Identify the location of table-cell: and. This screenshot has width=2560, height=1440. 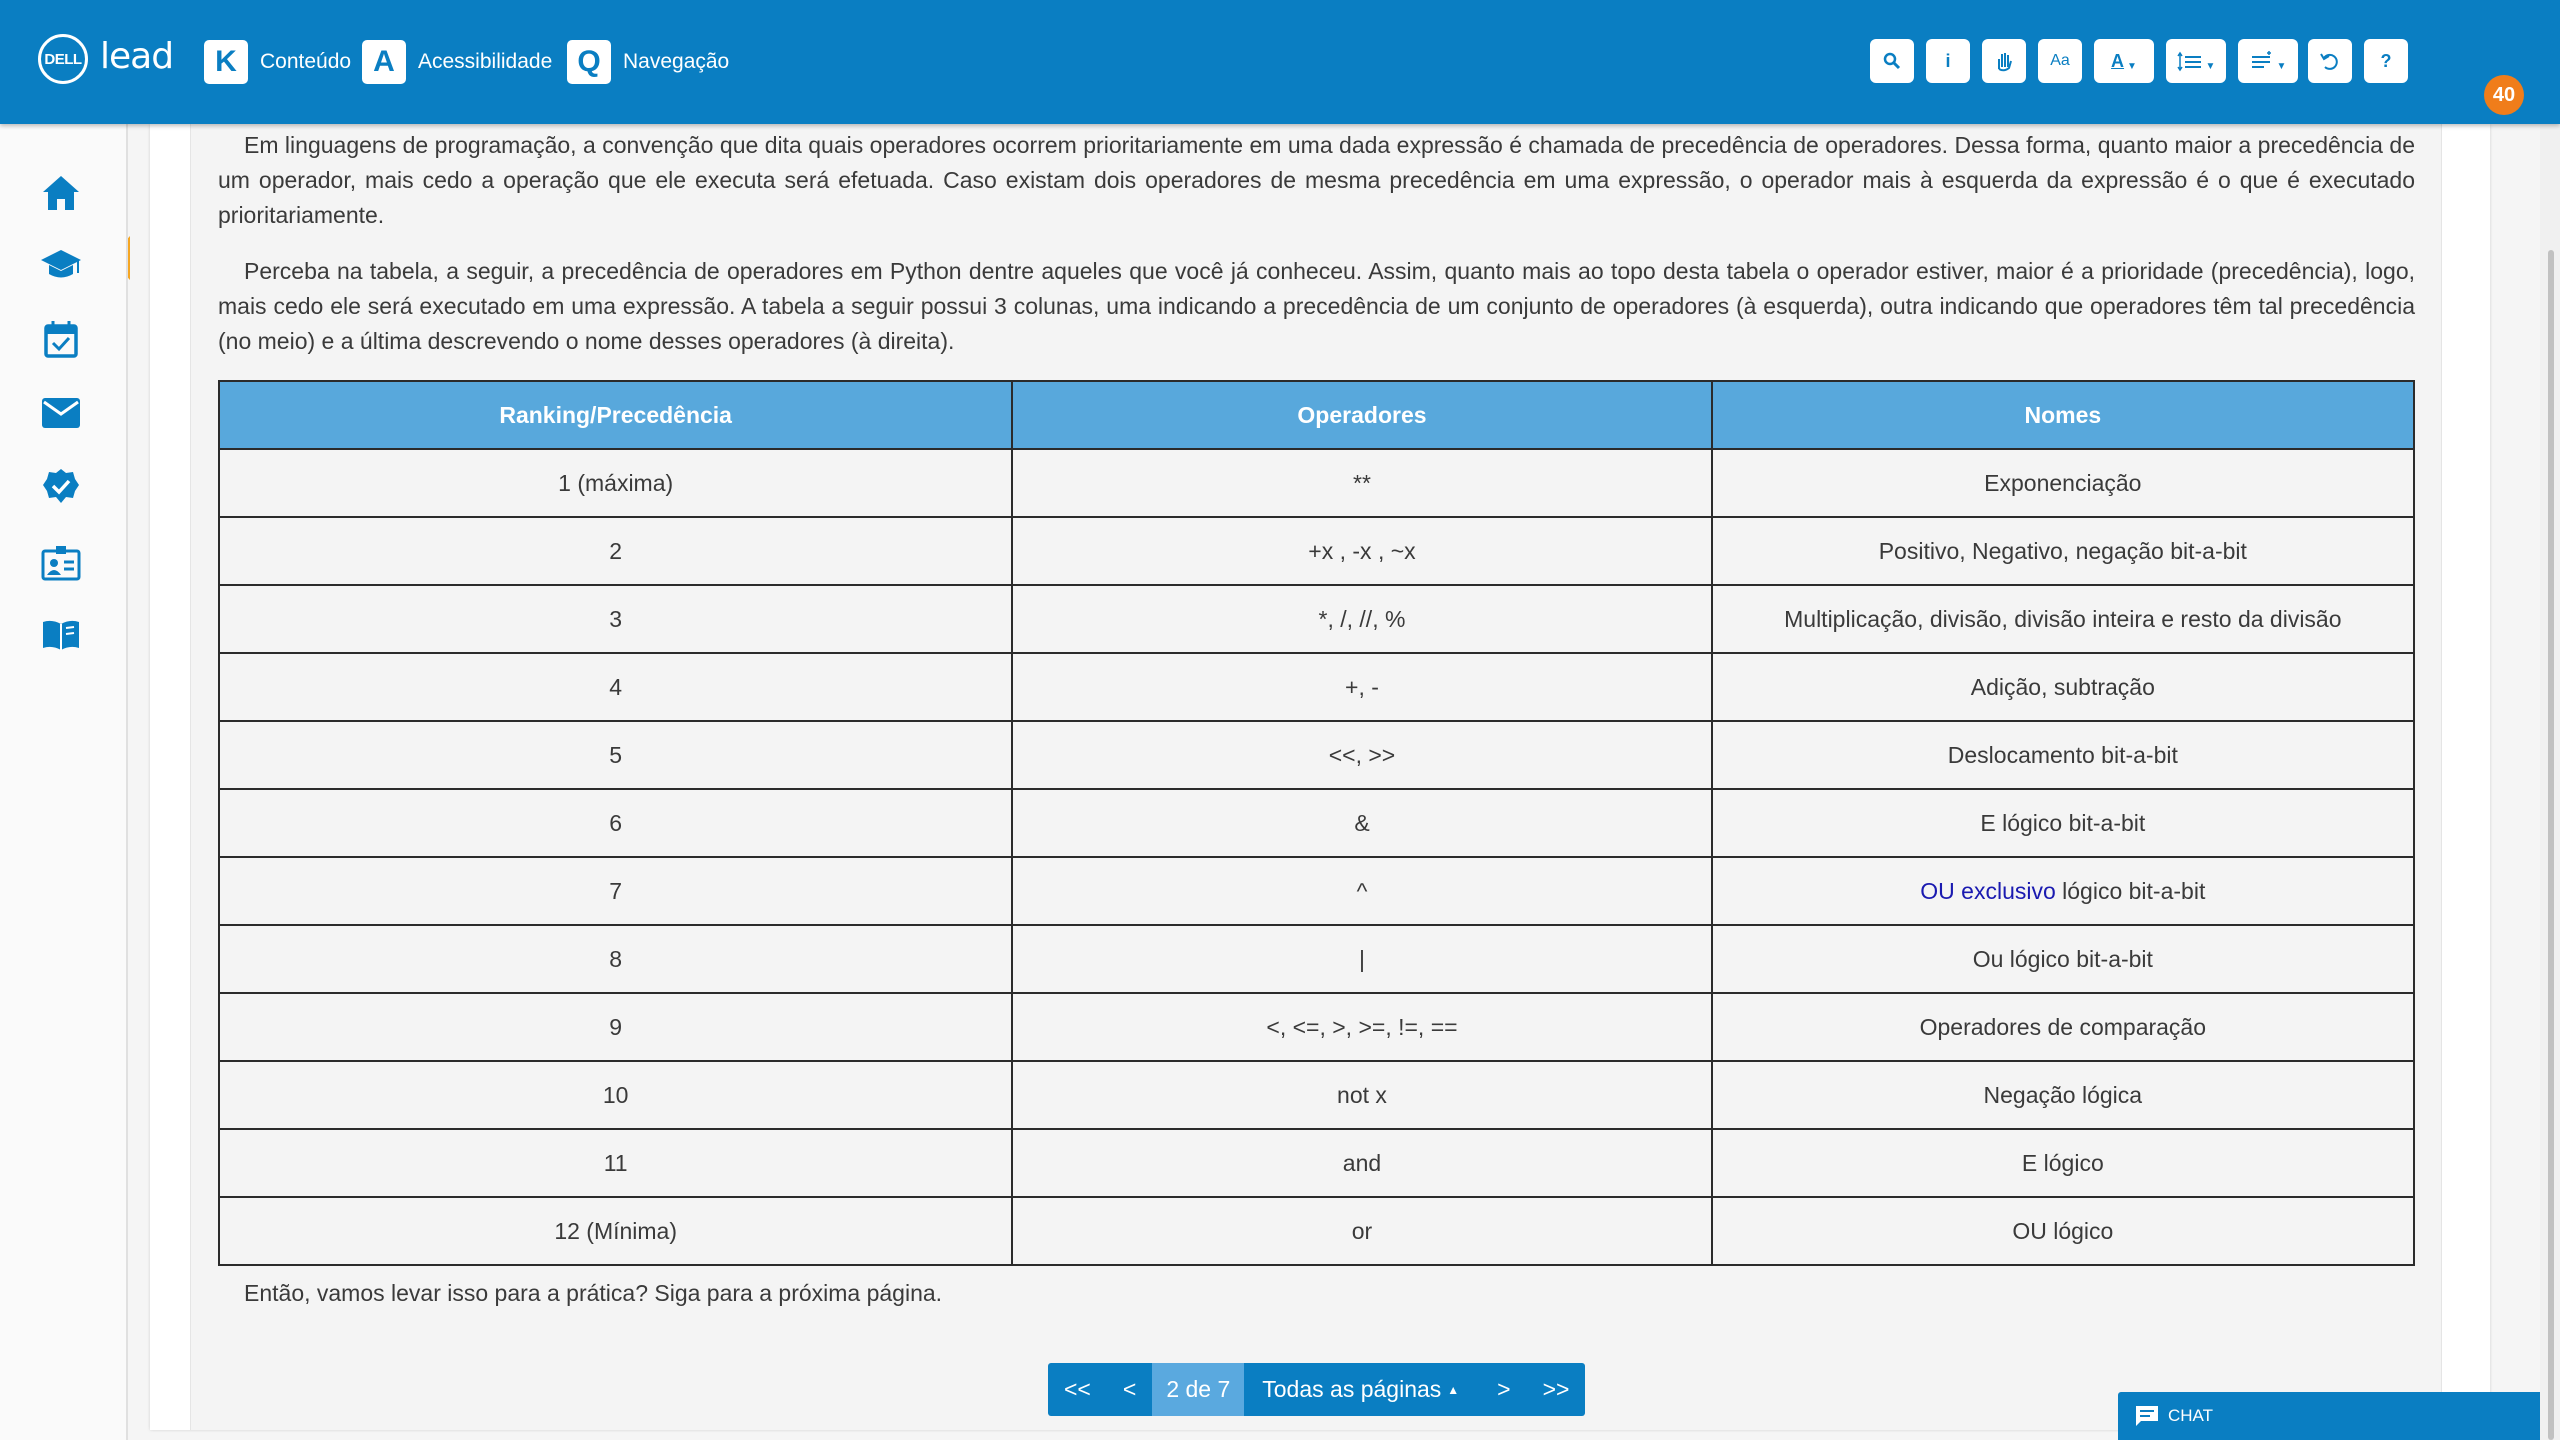
(1362, 1163).